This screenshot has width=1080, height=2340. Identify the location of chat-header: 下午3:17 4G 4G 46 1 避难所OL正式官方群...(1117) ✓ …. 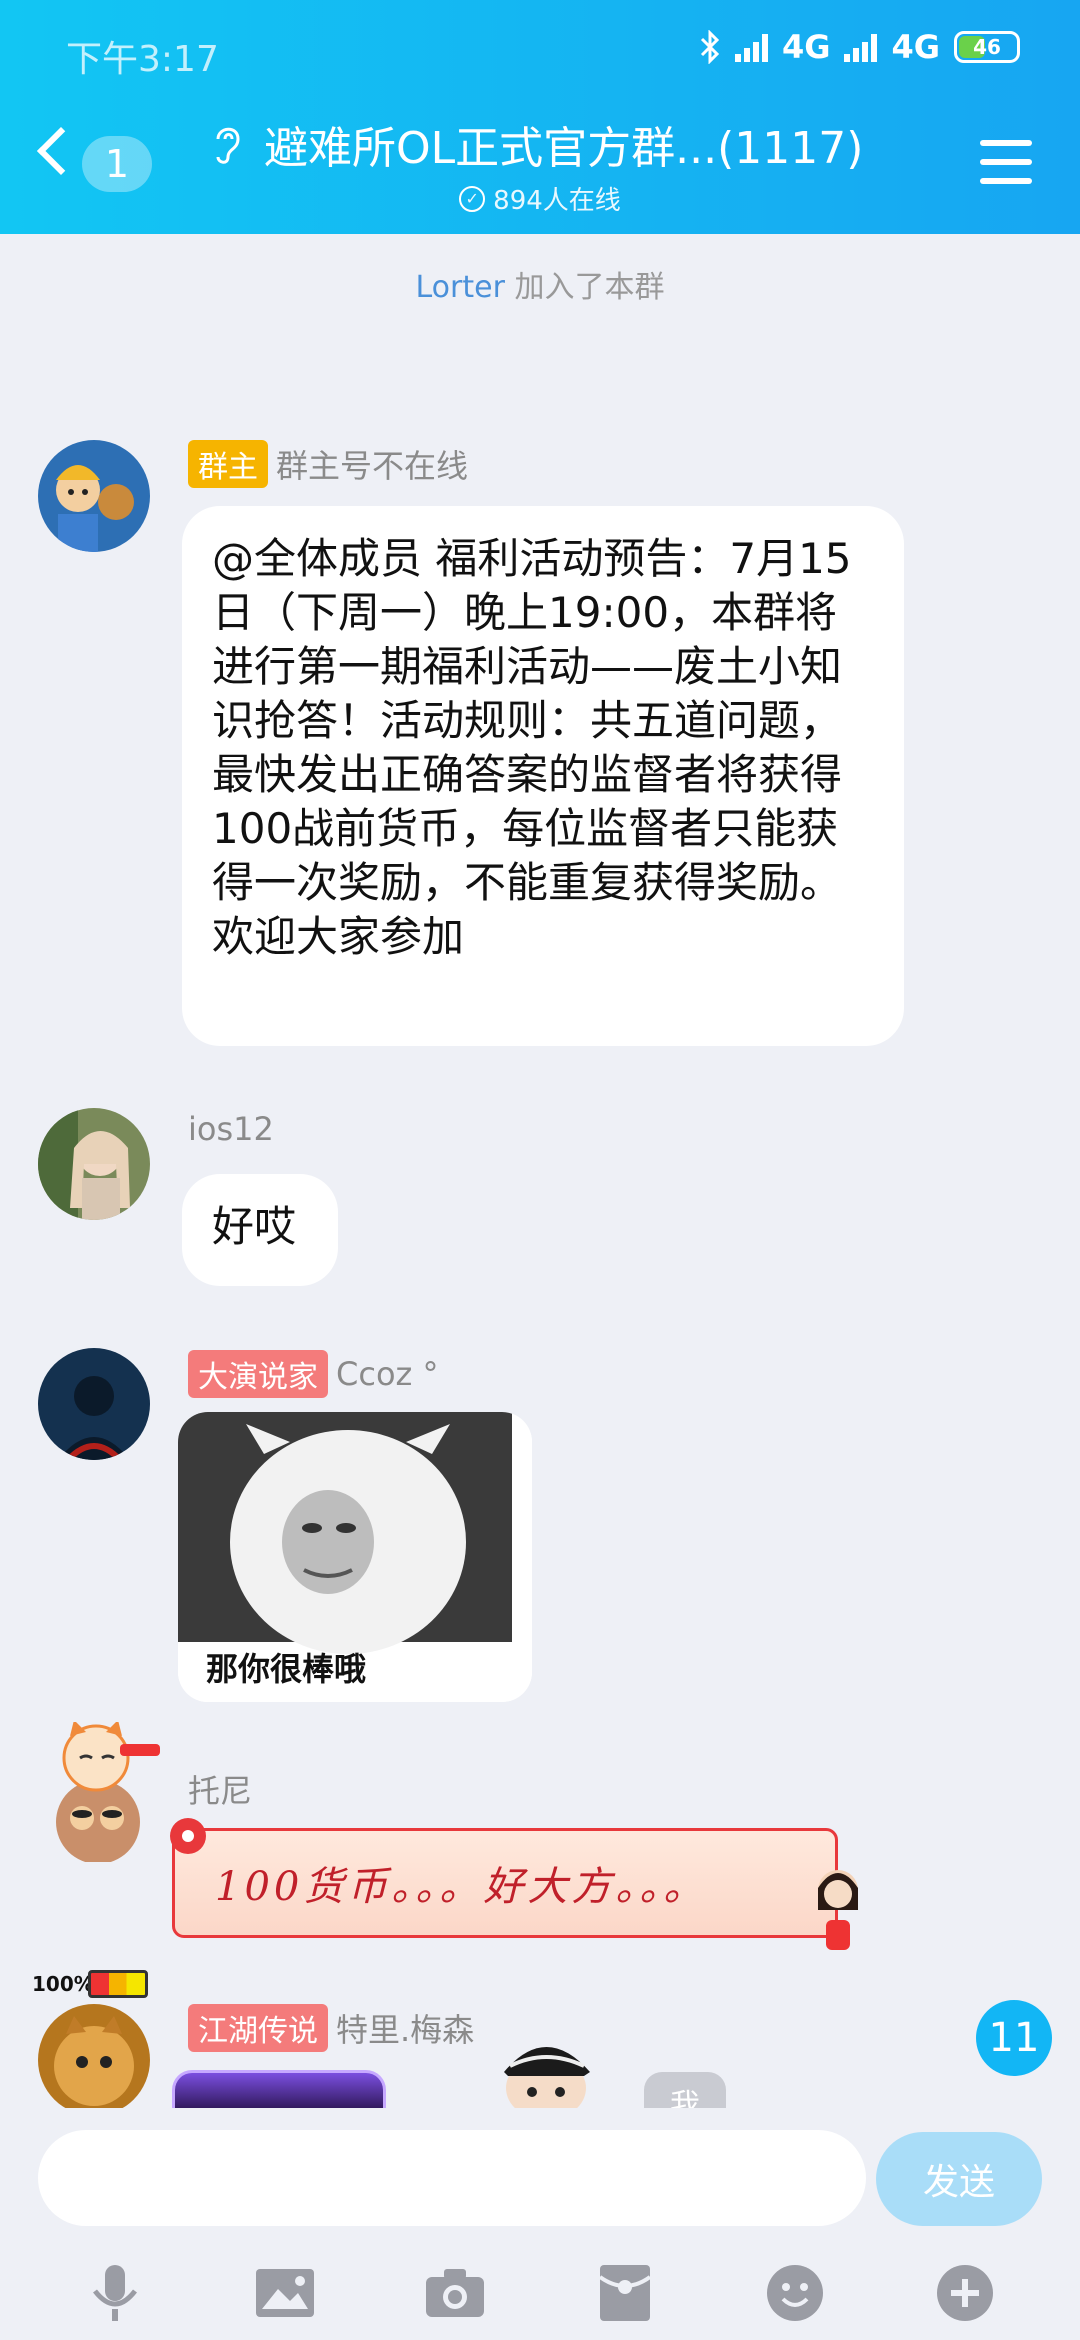
(540, 117).